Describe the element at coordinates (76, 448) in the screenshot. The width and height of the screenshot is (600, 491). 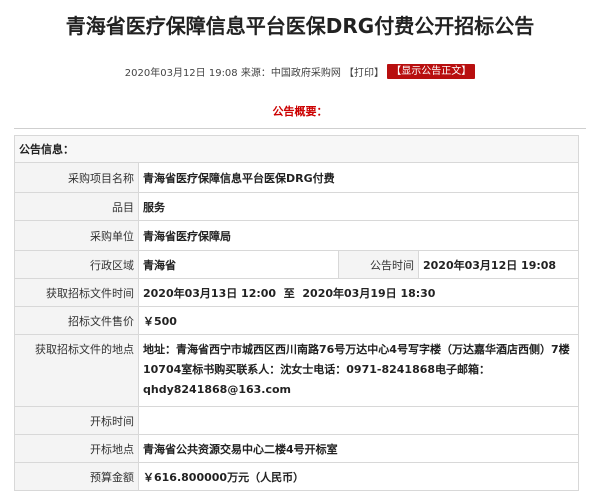
I see `bid-open-place-label: 开标地点` at that location.